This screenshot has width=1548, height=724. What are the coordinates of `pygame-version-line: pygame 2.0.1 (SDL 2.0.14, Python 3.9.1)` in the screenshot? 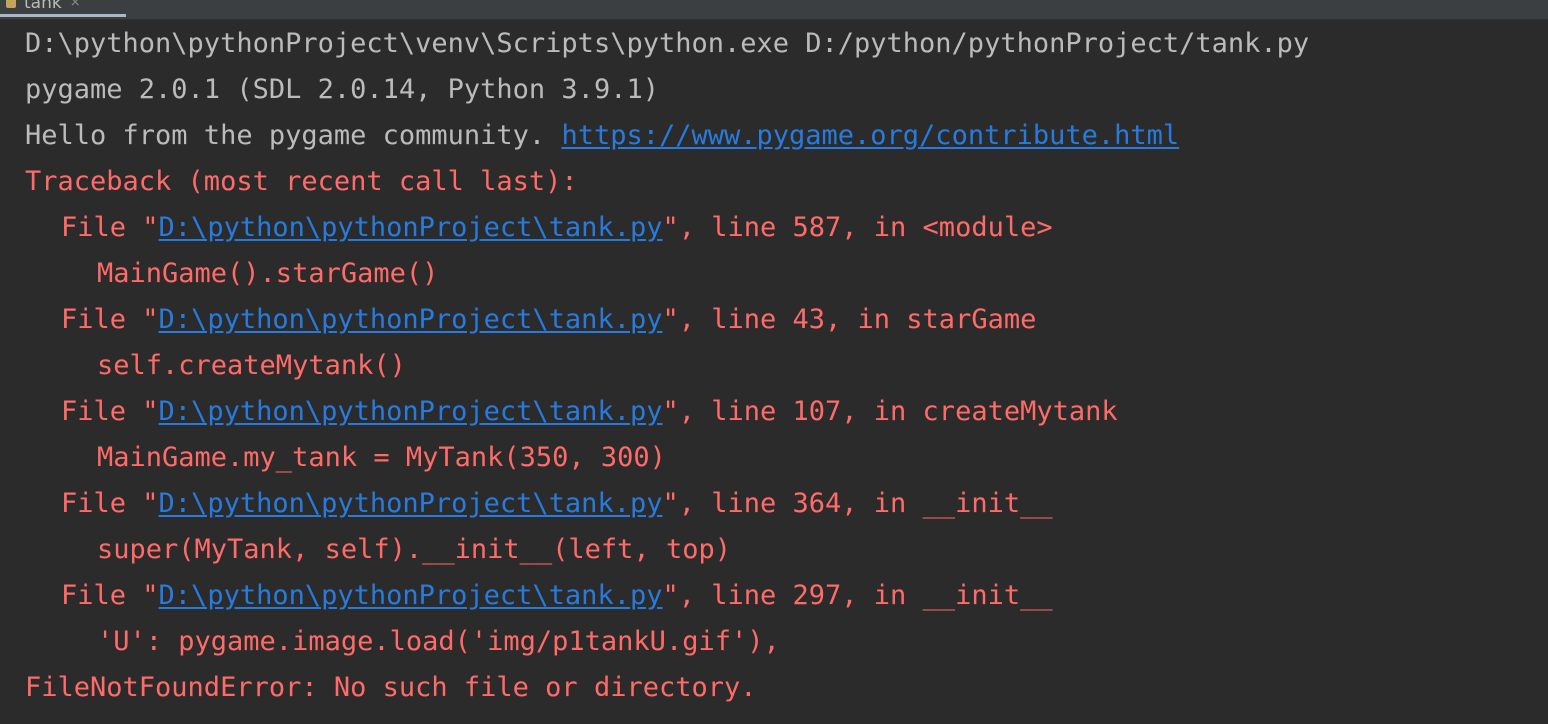 It's located at (342, 89).